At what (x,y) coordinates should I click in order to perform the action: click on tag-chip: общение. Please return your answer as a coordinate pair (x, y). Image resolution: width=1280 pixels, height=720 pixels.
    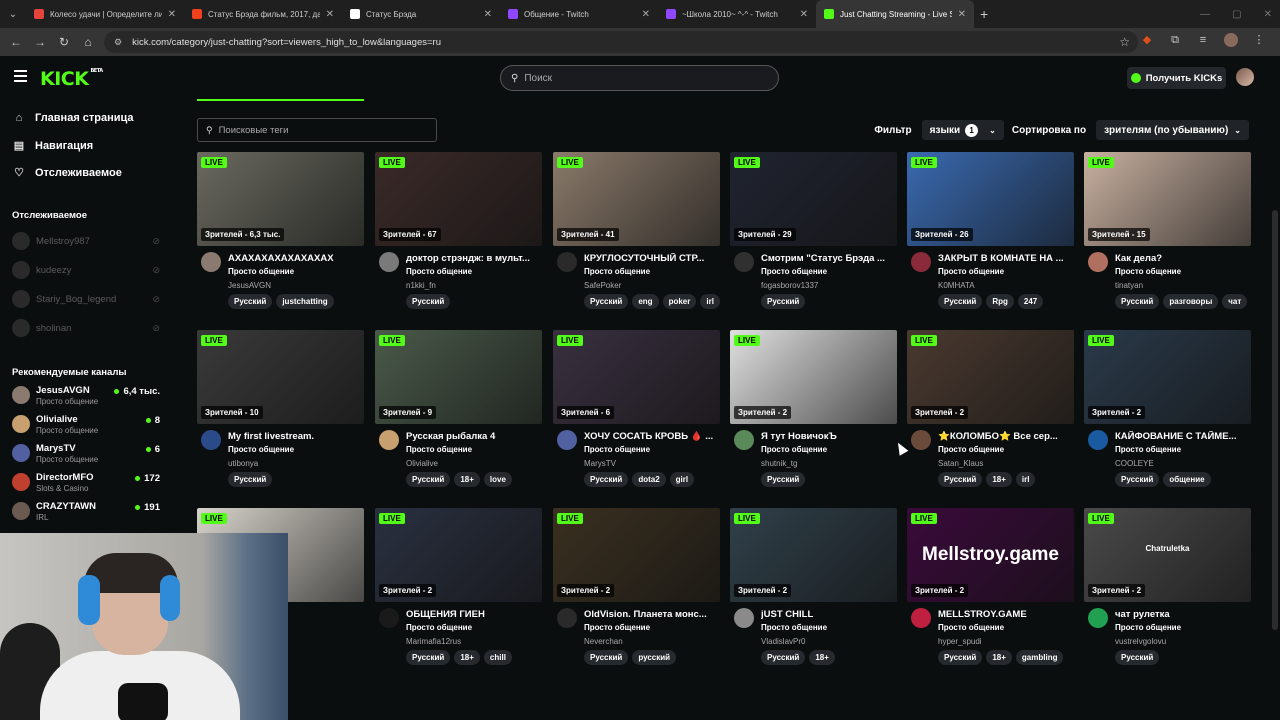
    Looking at the image, I should click on (1187, 479).